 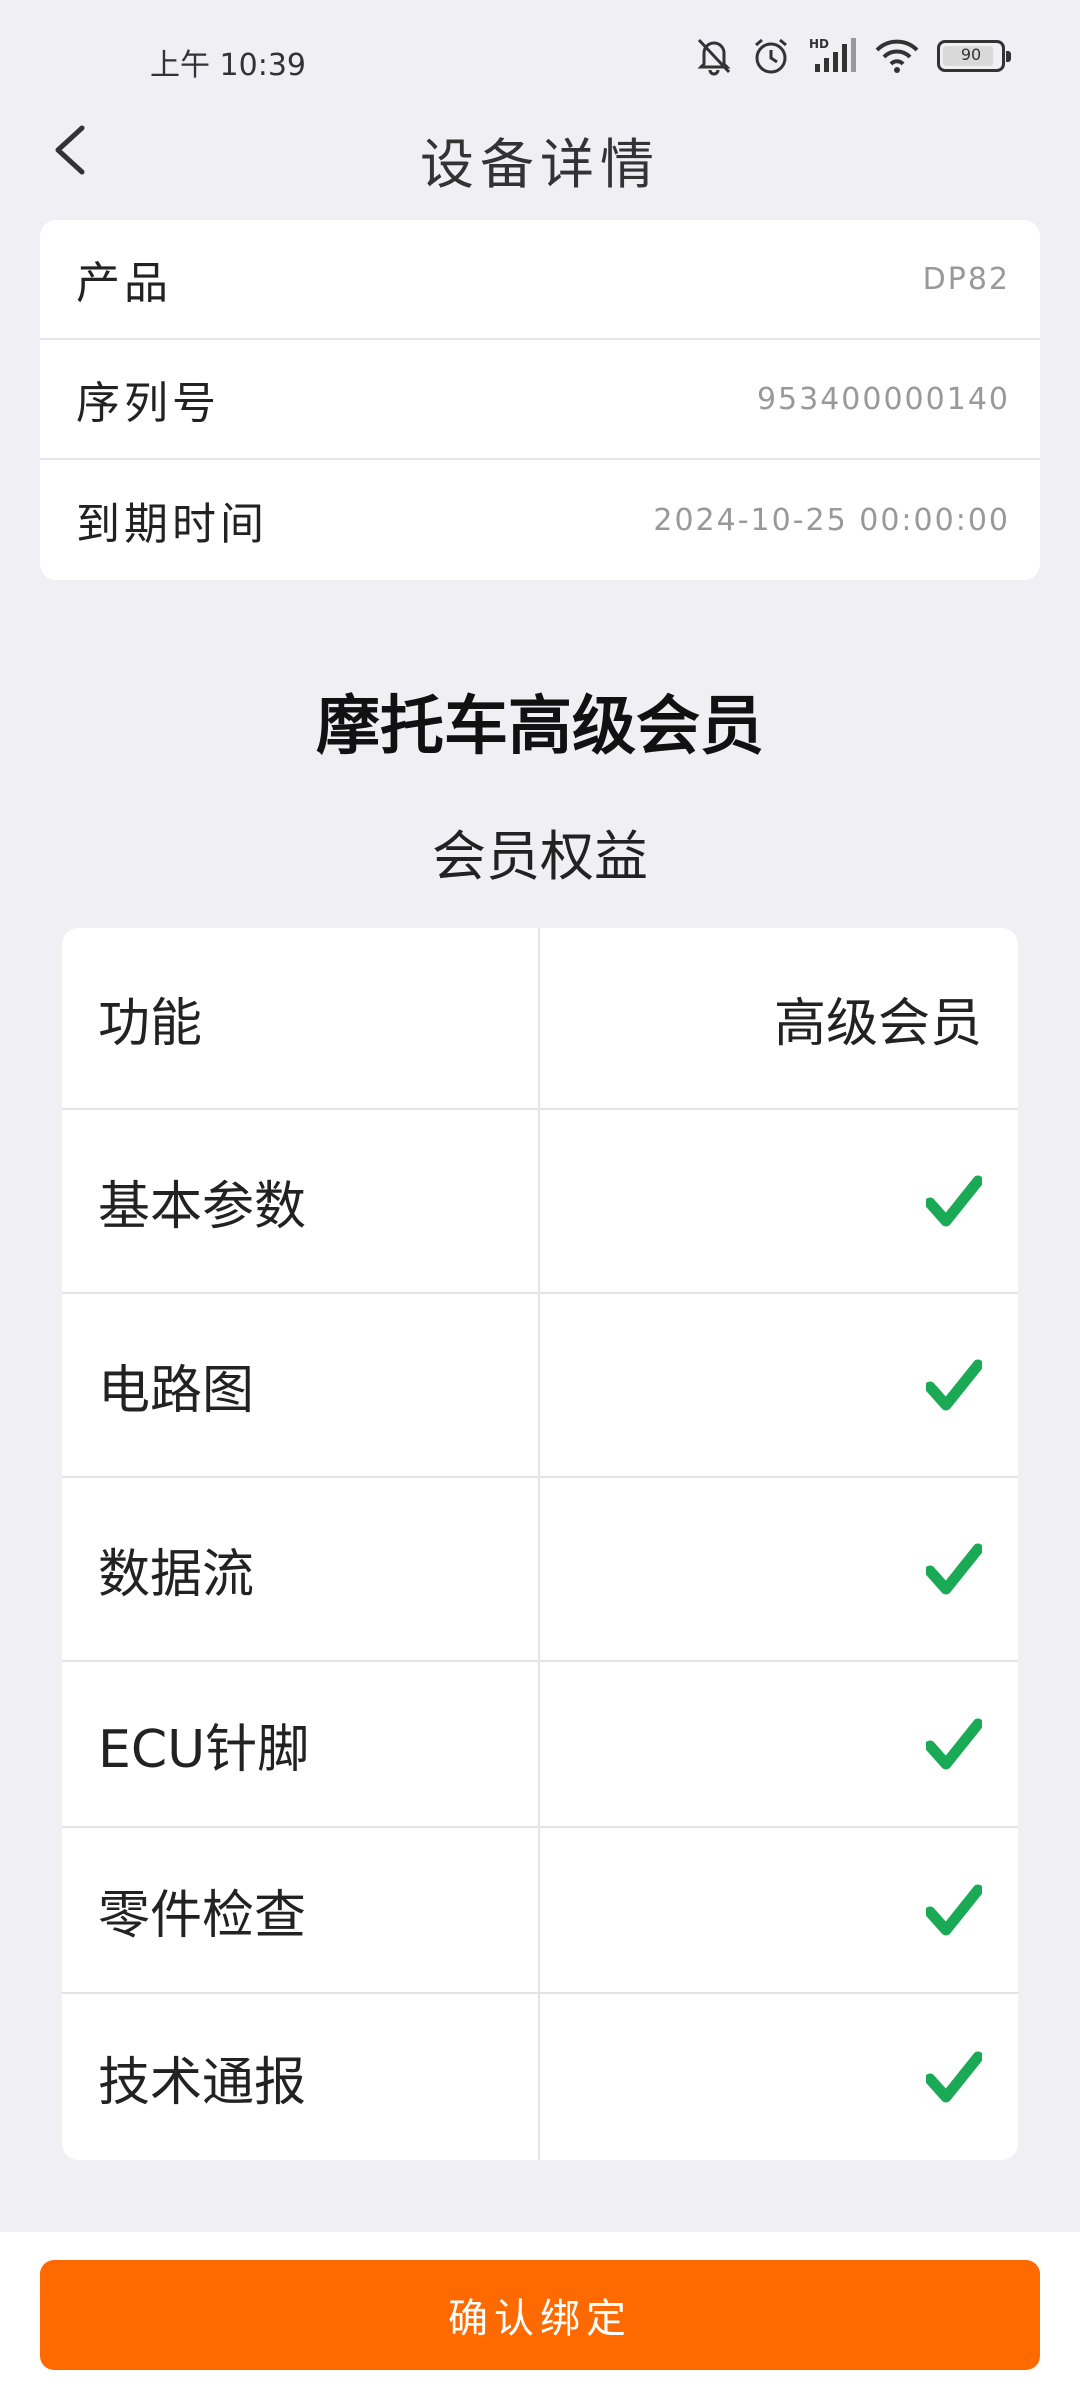 What do you see at coordinates (540, 727) in the screenshot?
I see `membership-title: 摩托车高级会员` at bounding box center [540, 727].